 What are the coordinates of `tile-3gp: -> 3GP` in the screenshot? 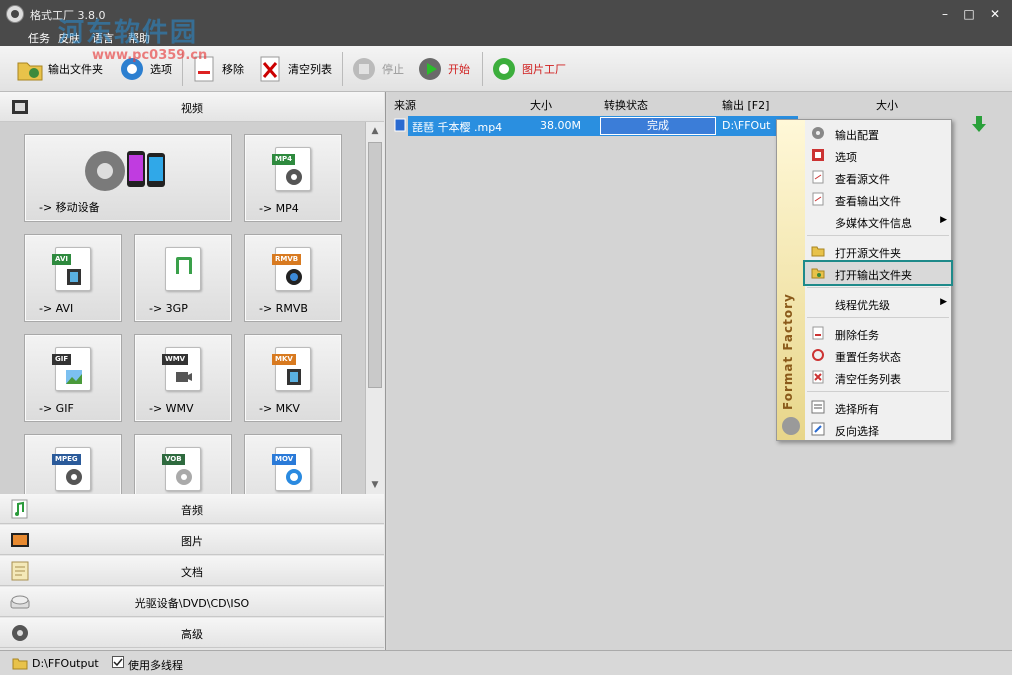 It's located at (183, 278).